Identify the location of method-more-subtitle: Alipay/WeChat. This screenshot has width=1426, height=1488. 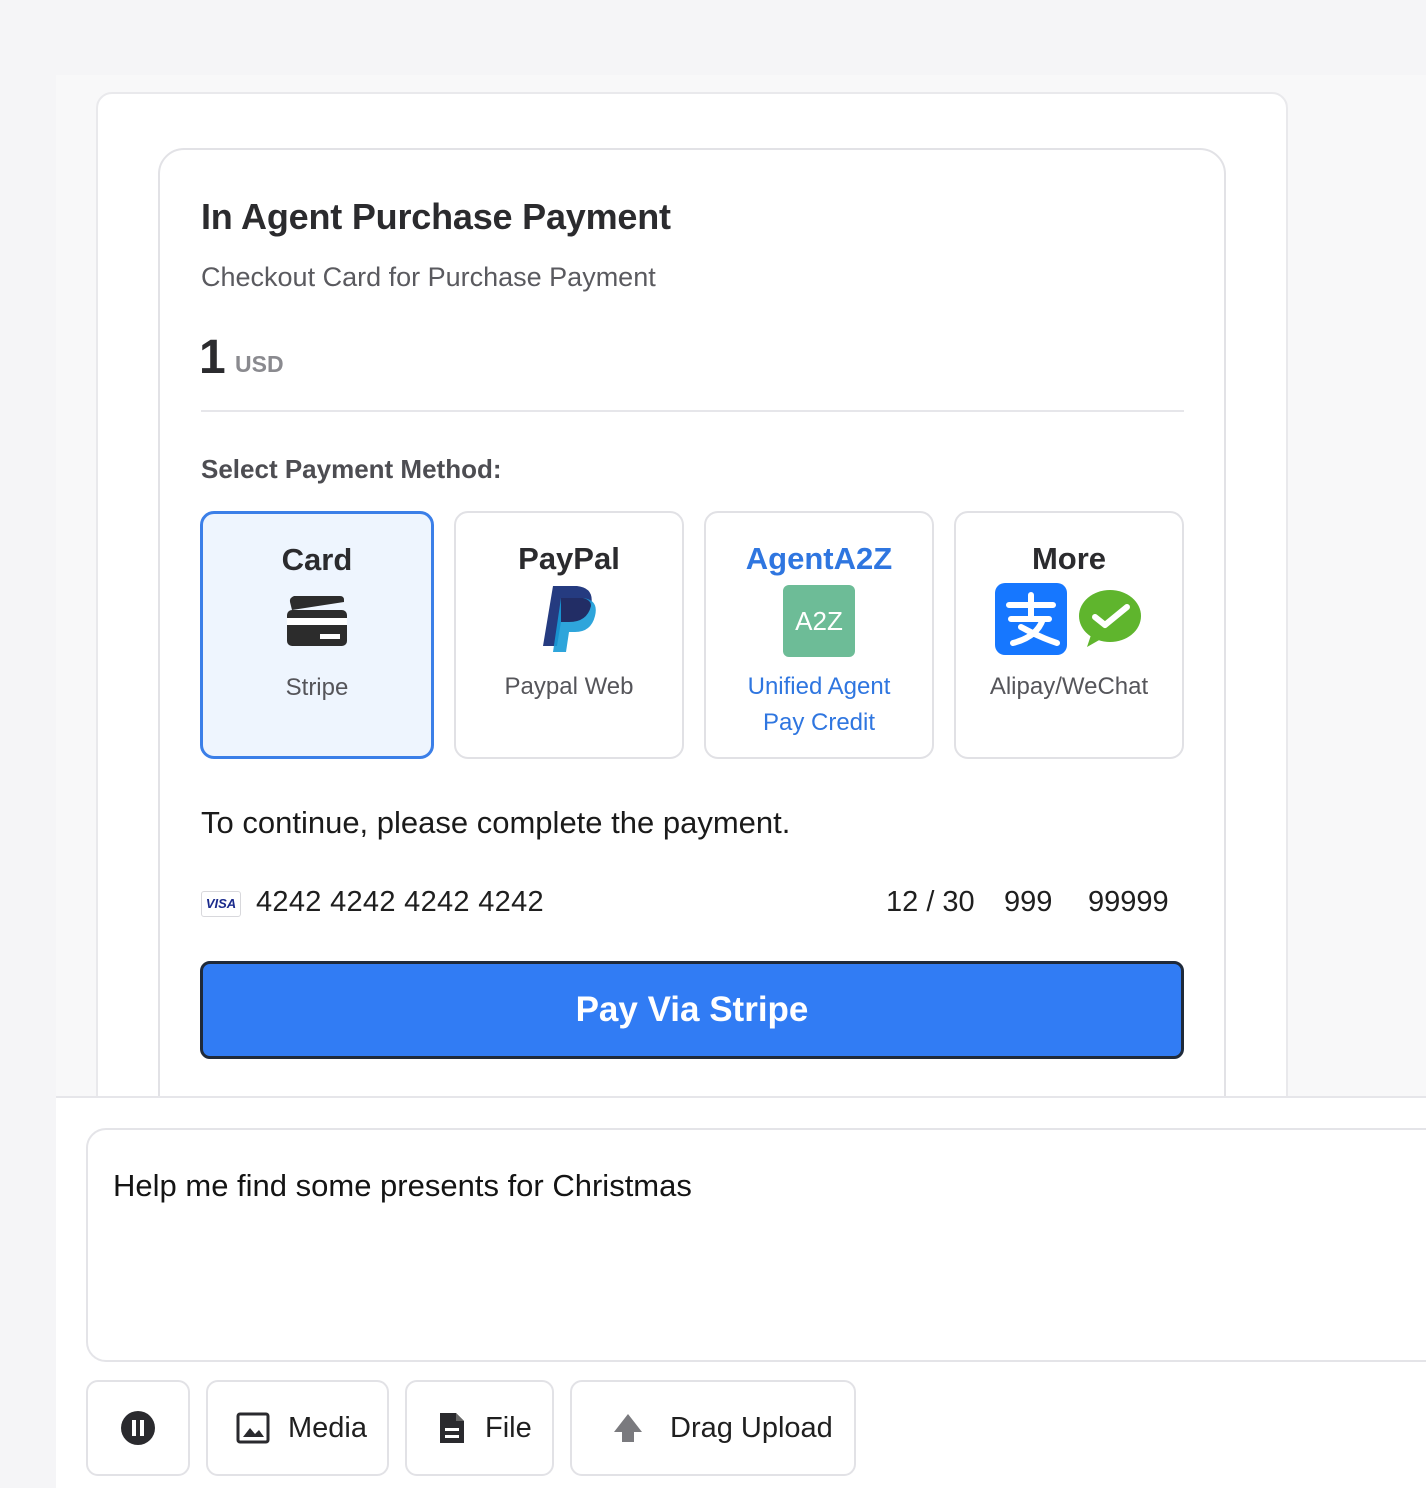
(1069, 686).